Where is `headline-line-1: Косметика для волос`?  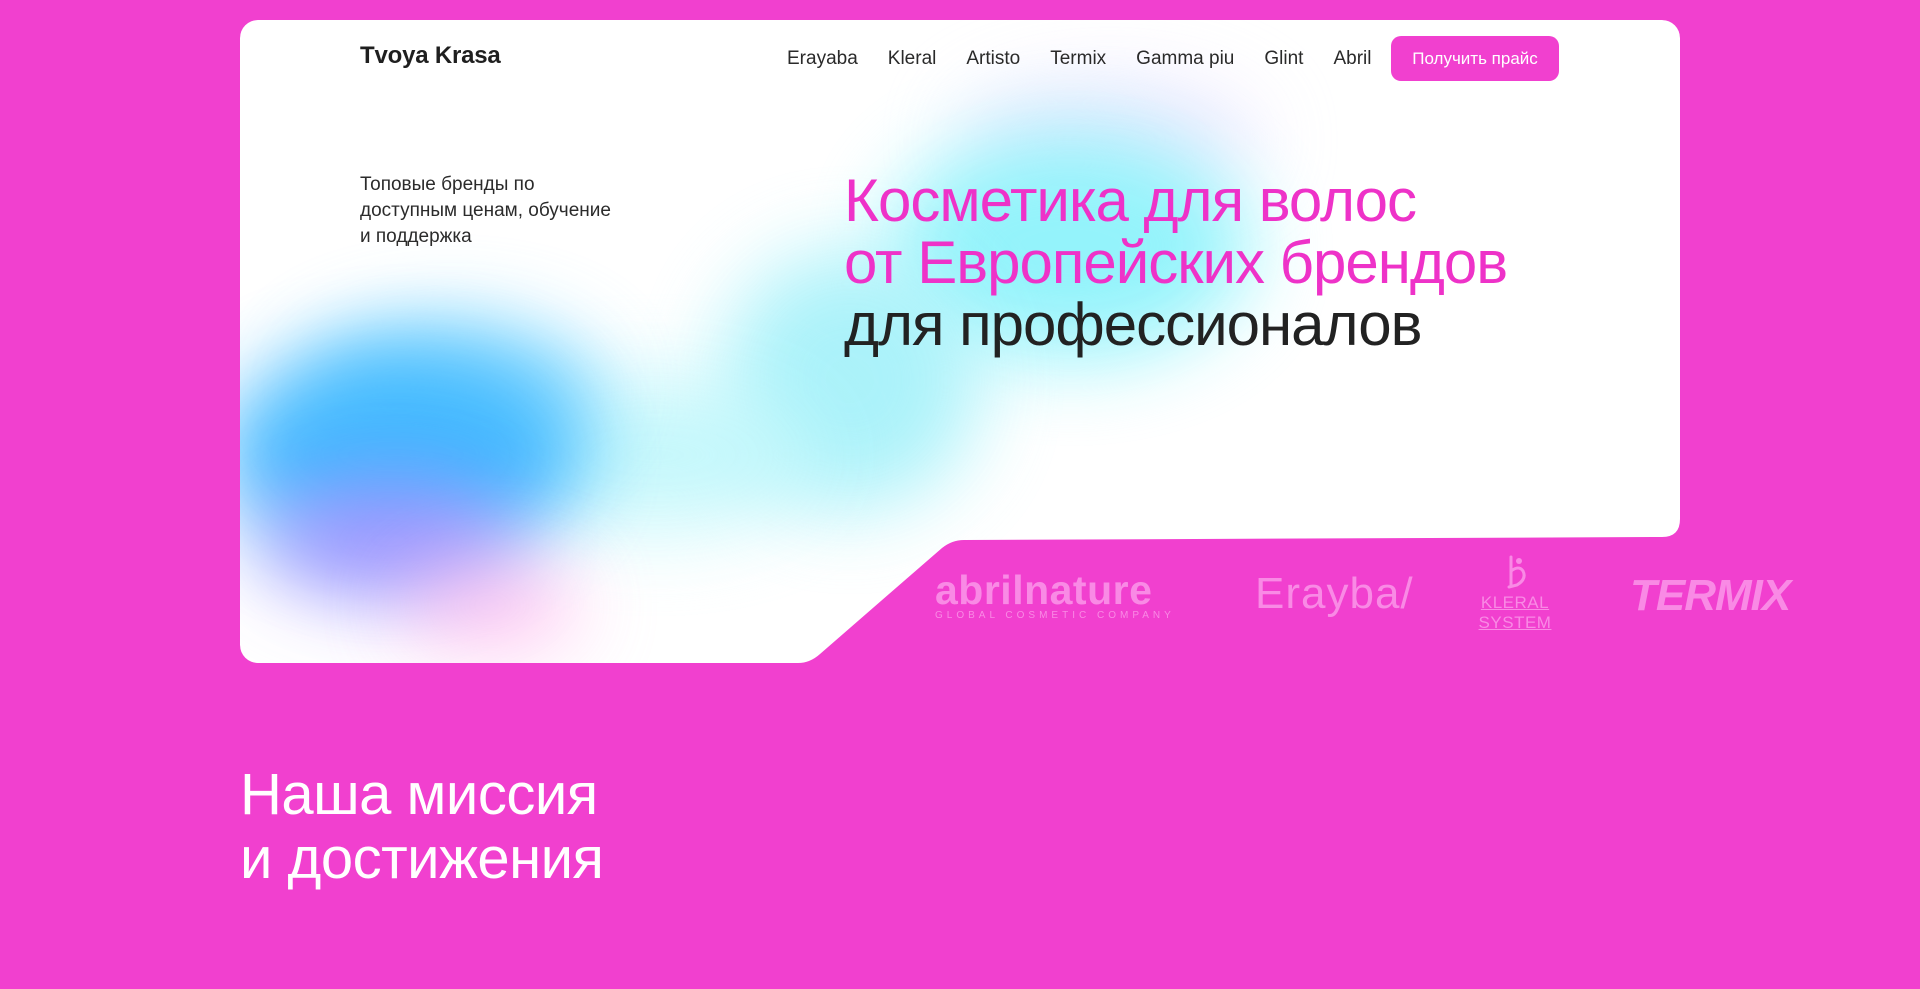 headline-line-1: Косметика для волос is located at coordinates (1130, 200).